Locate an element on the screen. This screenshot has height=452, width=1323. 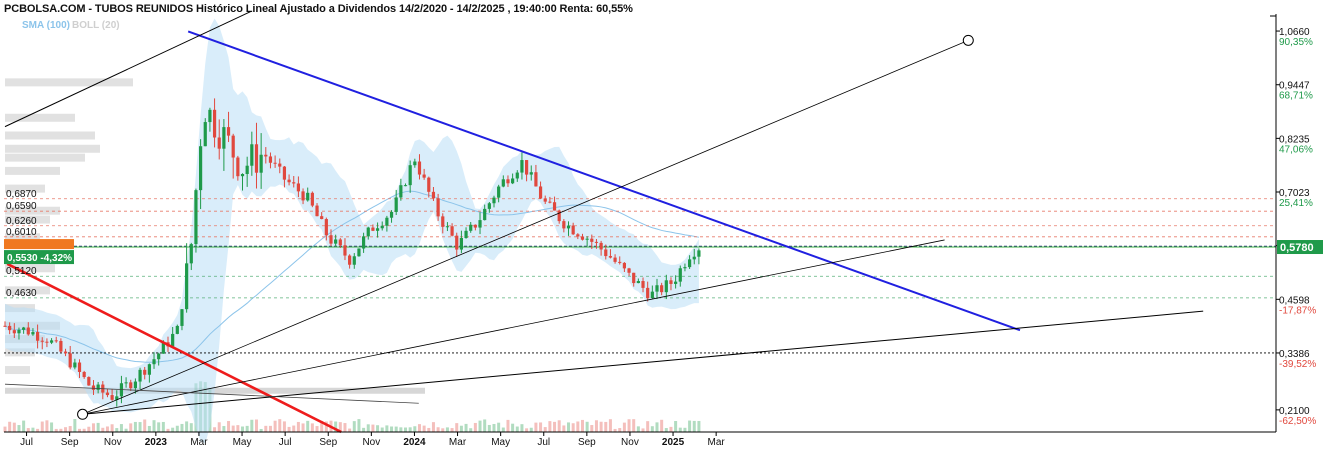
y-pct-label: 68,71% is located at coordinates (1296, 96).